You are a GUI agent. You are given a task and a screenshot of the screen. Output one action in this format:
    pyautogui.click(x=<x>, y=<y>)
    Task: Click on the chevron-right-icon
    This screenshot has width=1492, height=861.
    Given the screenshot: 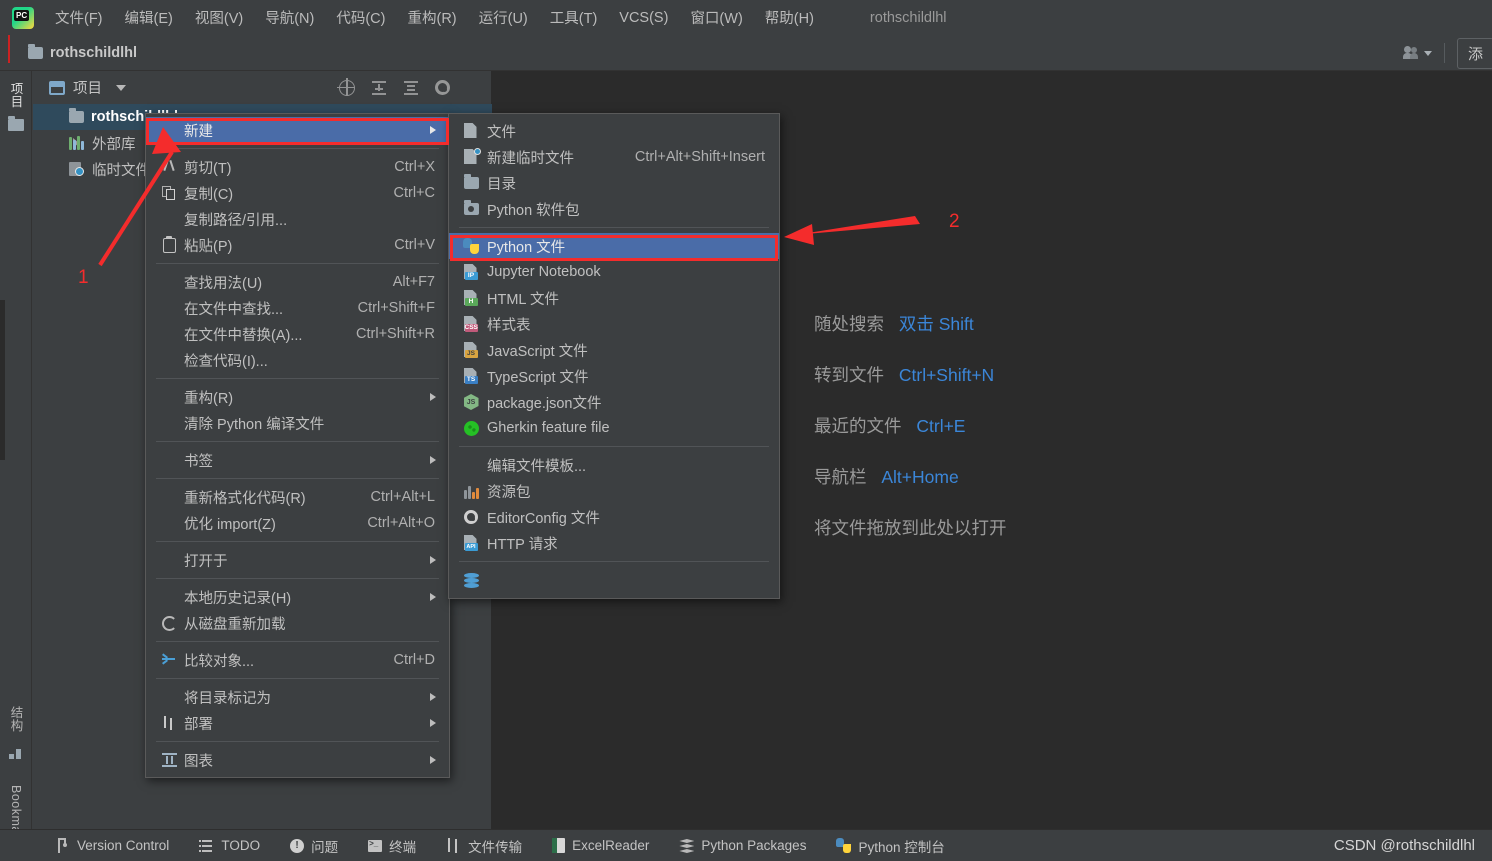 What is the action you would take?
    pyautogui.click(x=433, y=397)
    